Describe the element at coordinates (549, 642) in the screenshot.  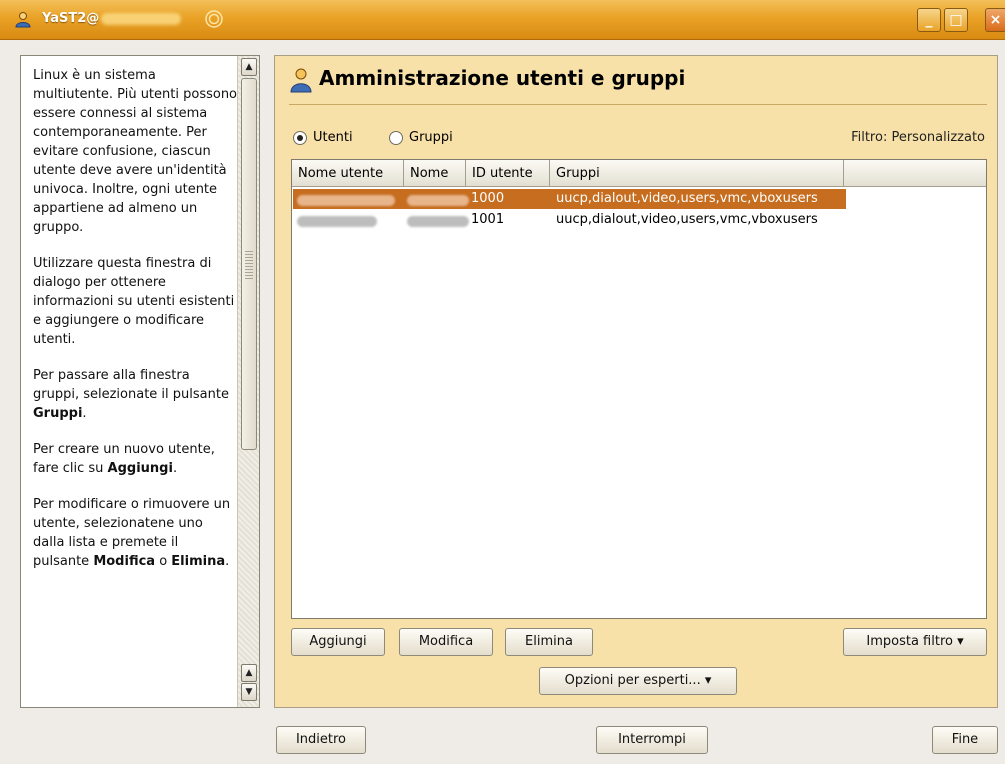
I see `delete-user-button: Elimina` at that location.